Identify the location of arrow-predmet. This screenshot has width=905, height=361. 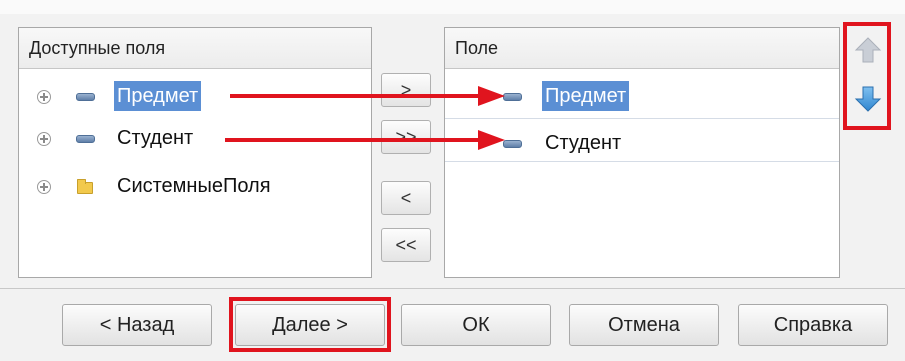
(367, 96).